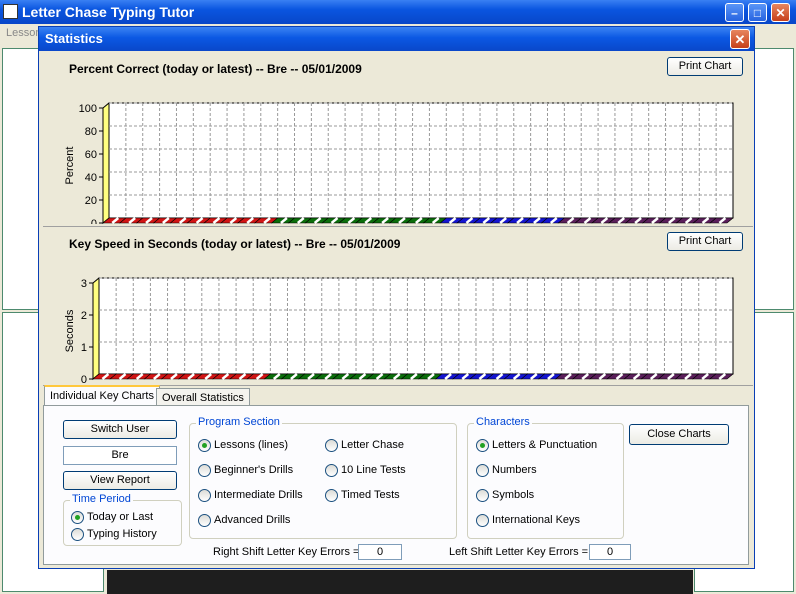 The height and width of the screenshot is (594, 796). I want to click on y-tick-label: 20, so click(91, 201).